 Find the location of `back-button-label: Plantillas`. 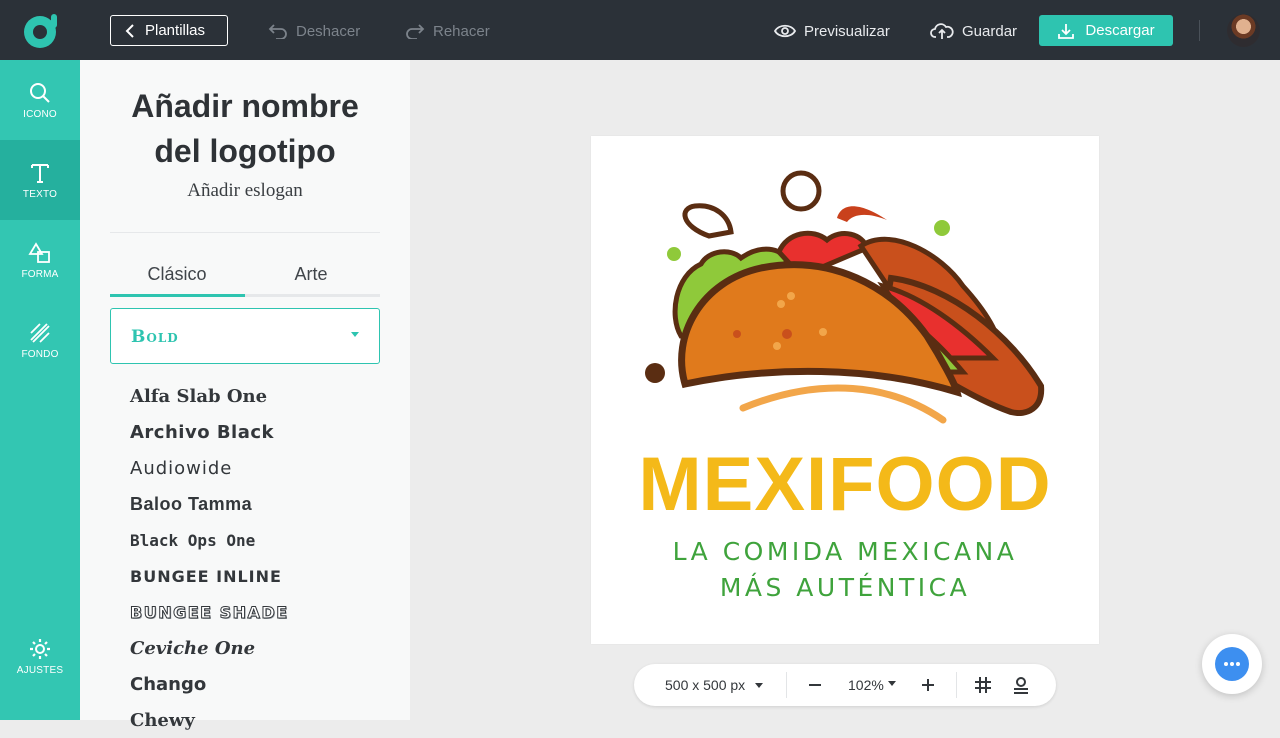

back-button-label: Plantillas is located at coordinates (175, 30).